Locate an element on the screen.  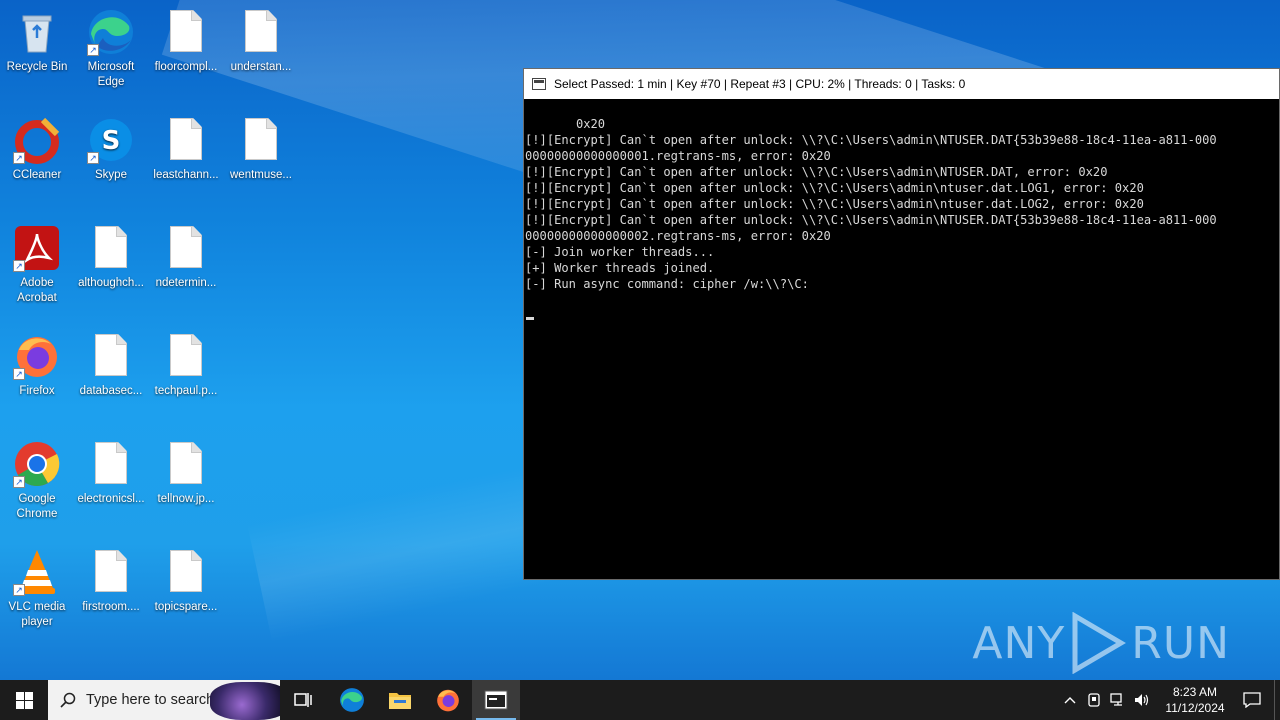
recycle-bin-icon is located at coordinates (37, 32).